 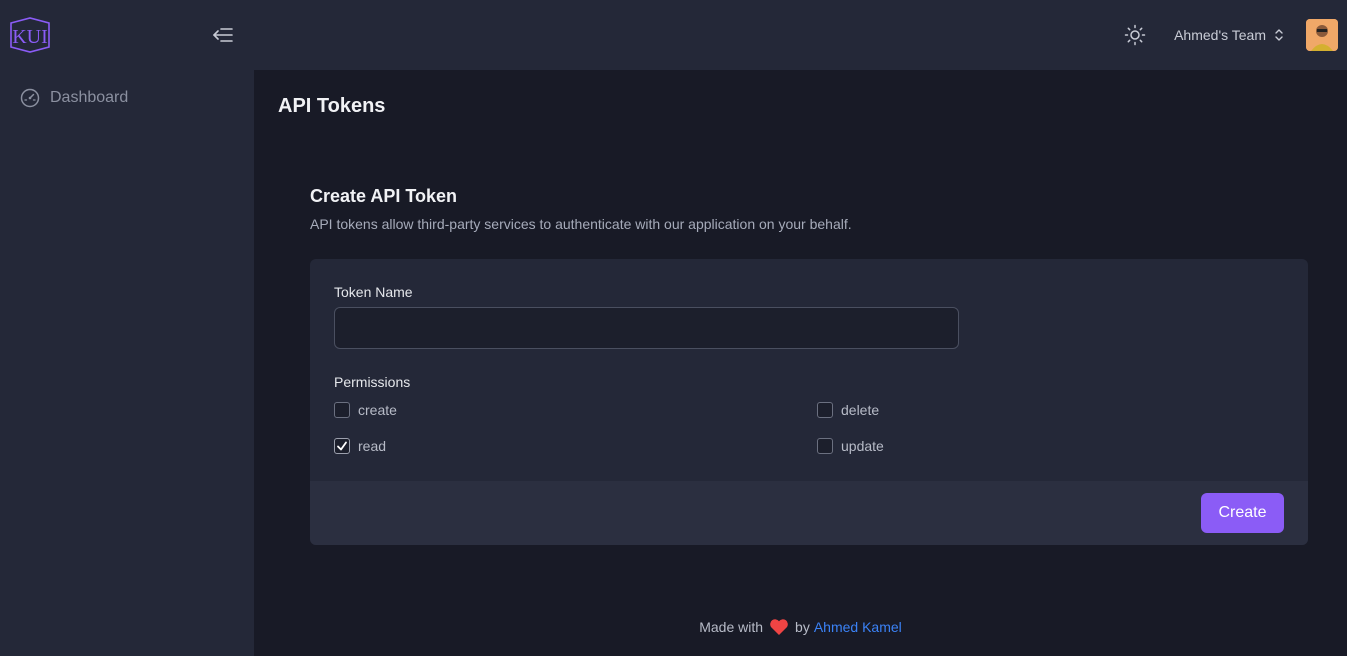 What do you see at coordinates (373, 292) in the screenshot?
I see `token-name-label: Token Name` at bounding box center [373, 292].